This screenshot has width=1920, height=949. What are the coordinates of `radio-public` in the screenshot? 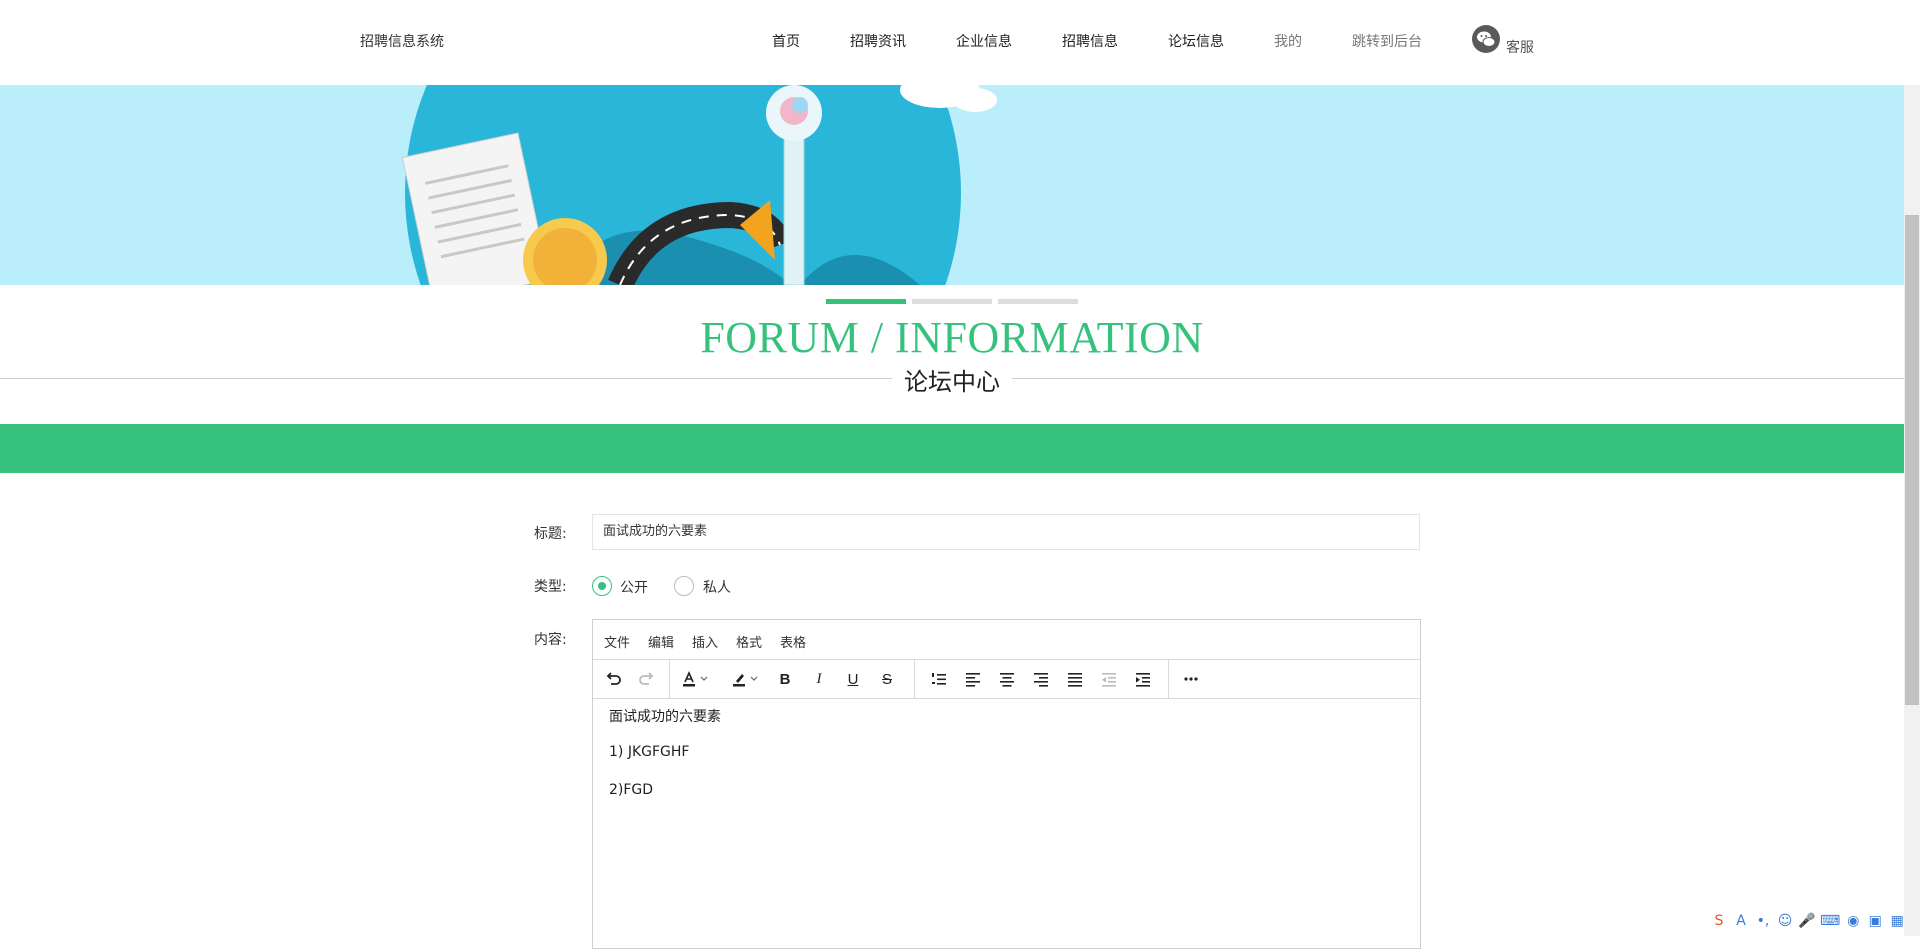 It's located at (602, 586).